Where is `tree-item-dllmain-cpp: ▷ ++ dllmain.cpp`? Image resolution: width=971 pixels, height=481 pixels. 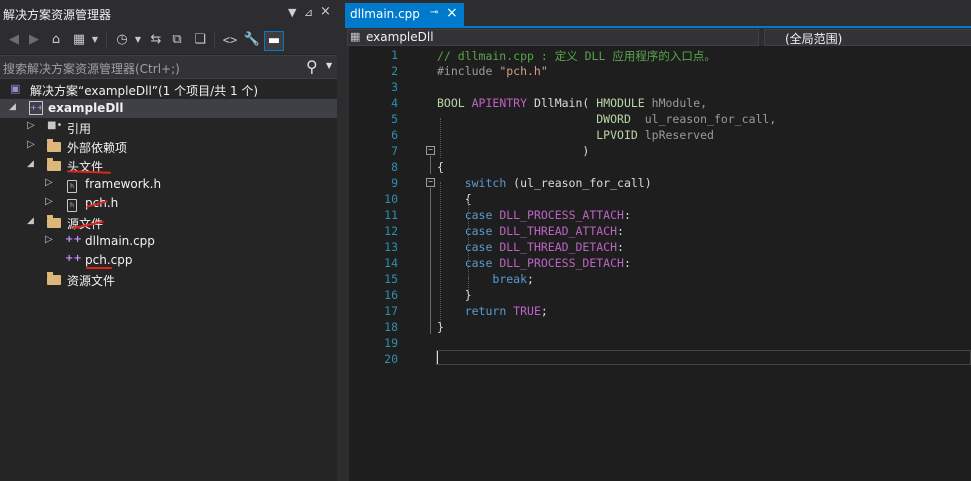
tree-item-dllmain-cpp: ▷ ++ dllmain.cpp is located at coordinates (168, 241).